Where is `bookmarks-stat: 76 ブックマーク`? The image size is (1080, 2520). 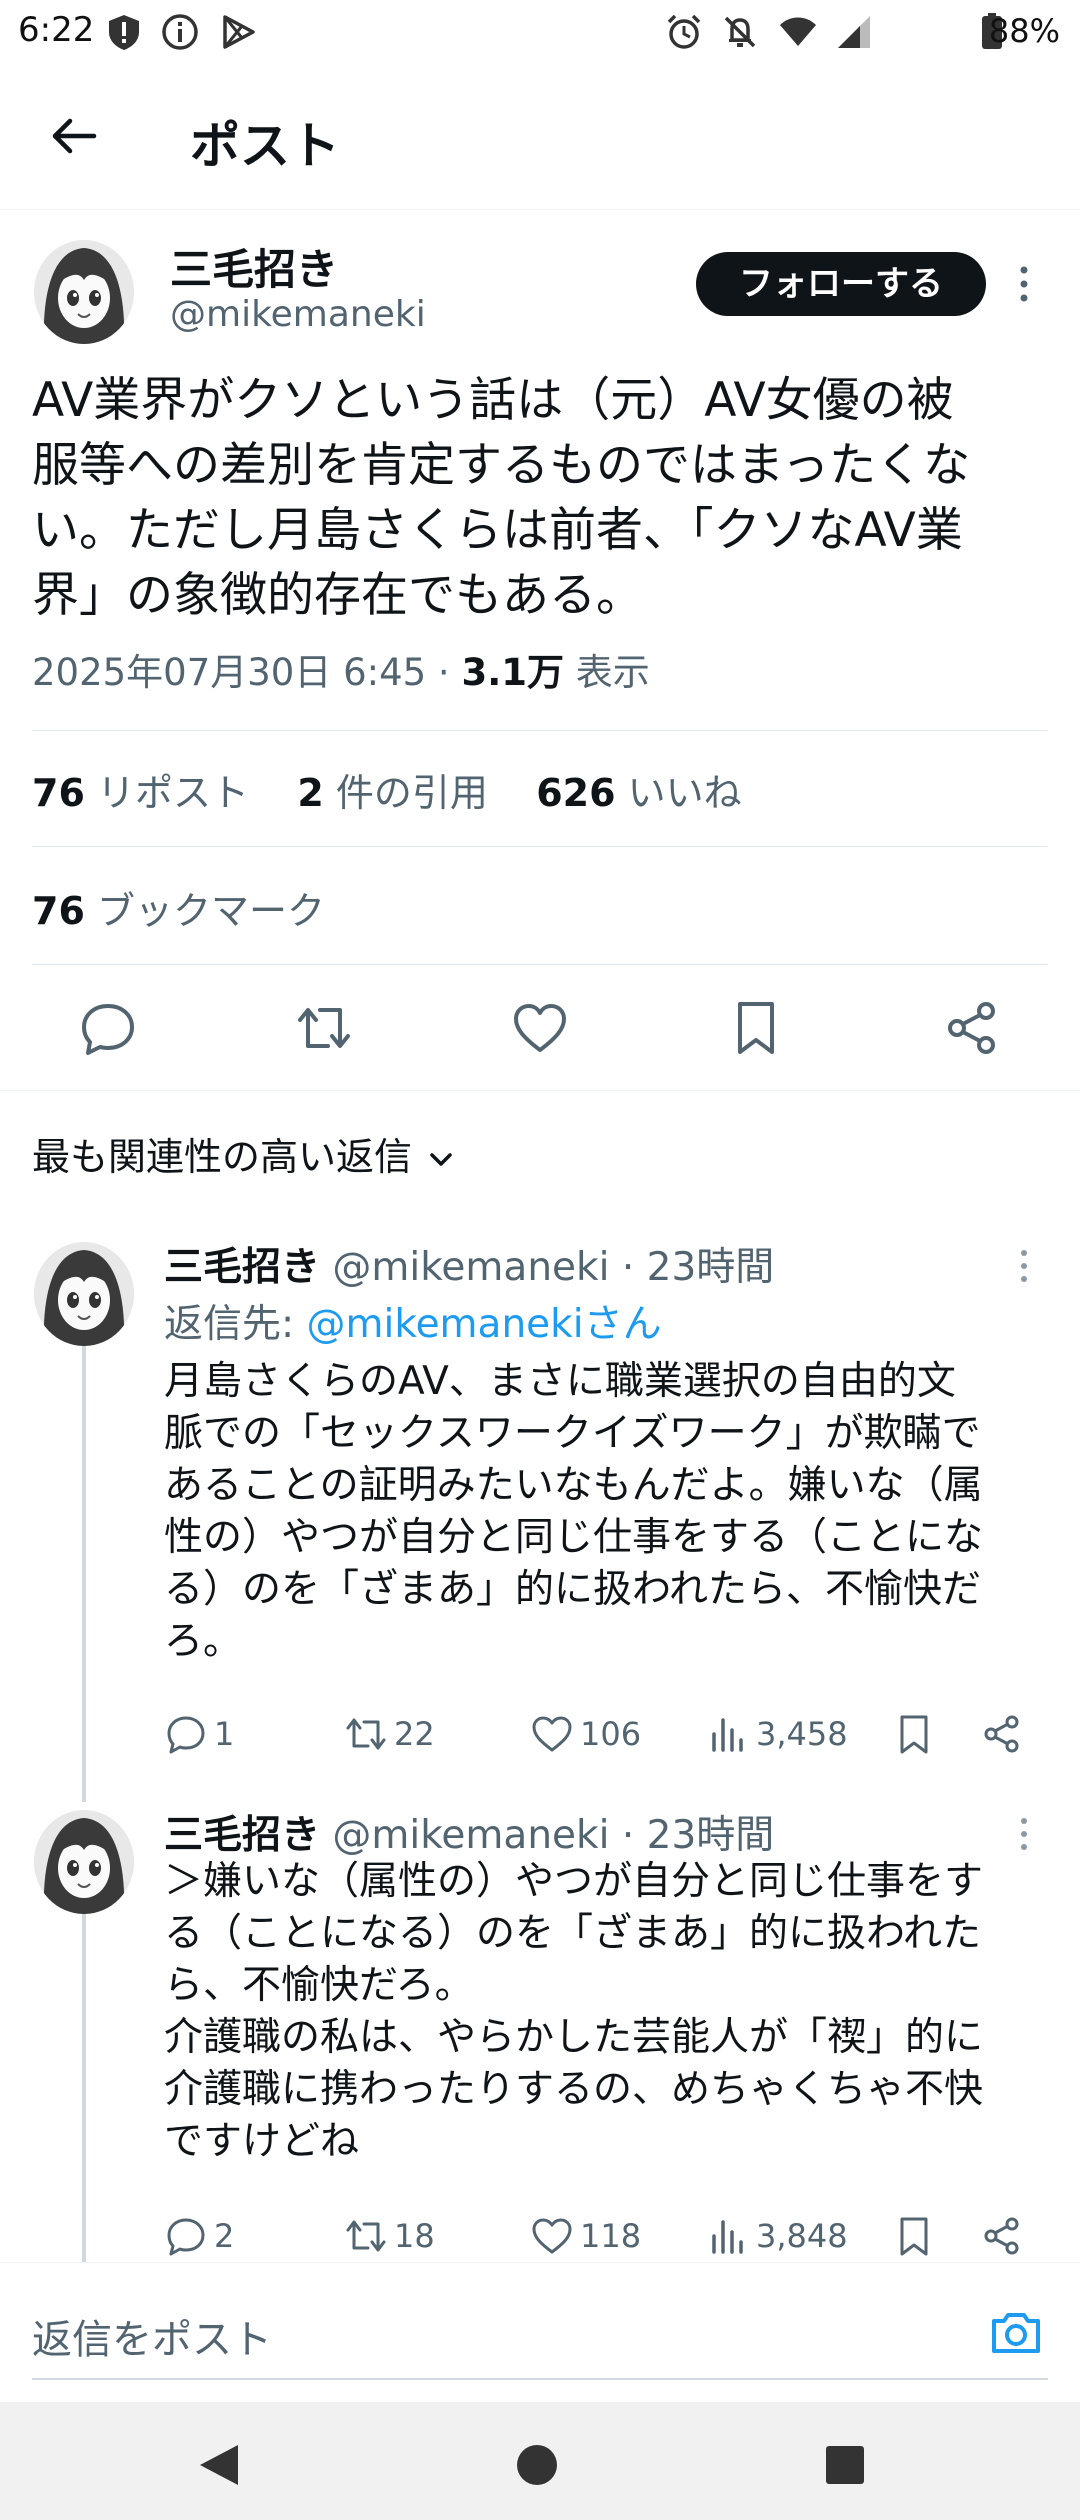
bookmarks-stat: 76 ブックマーク is located at coordinates (178, 907).